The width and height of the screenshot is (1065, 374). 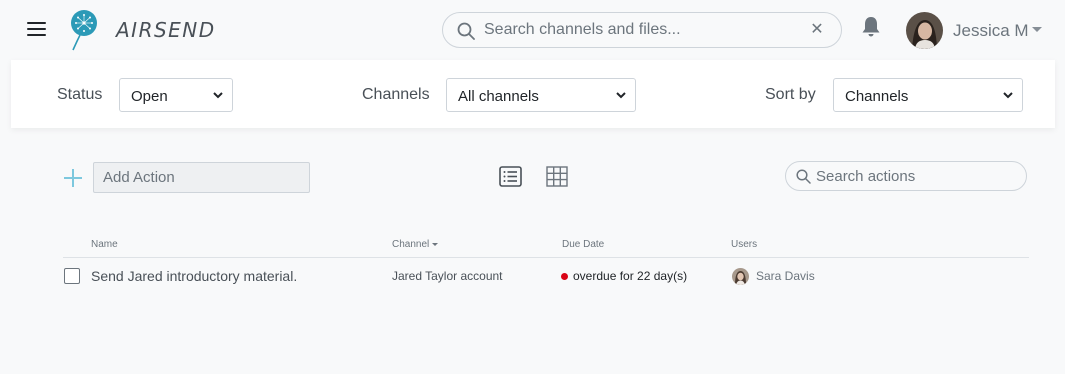 What do you see at coordinates (149, 96) in the screenshot?
I see `status-select-value: Open` at bounding box center [149, 96].